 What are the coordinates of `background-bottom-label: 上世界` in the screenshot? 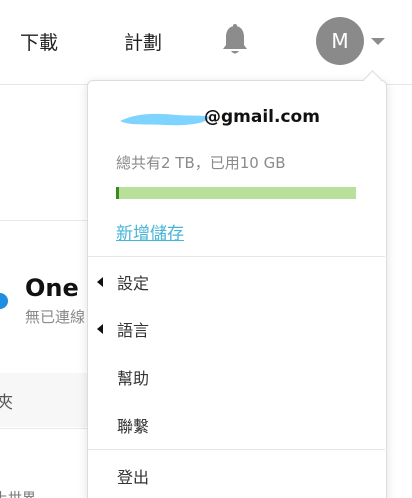 It's located at (18, 493).